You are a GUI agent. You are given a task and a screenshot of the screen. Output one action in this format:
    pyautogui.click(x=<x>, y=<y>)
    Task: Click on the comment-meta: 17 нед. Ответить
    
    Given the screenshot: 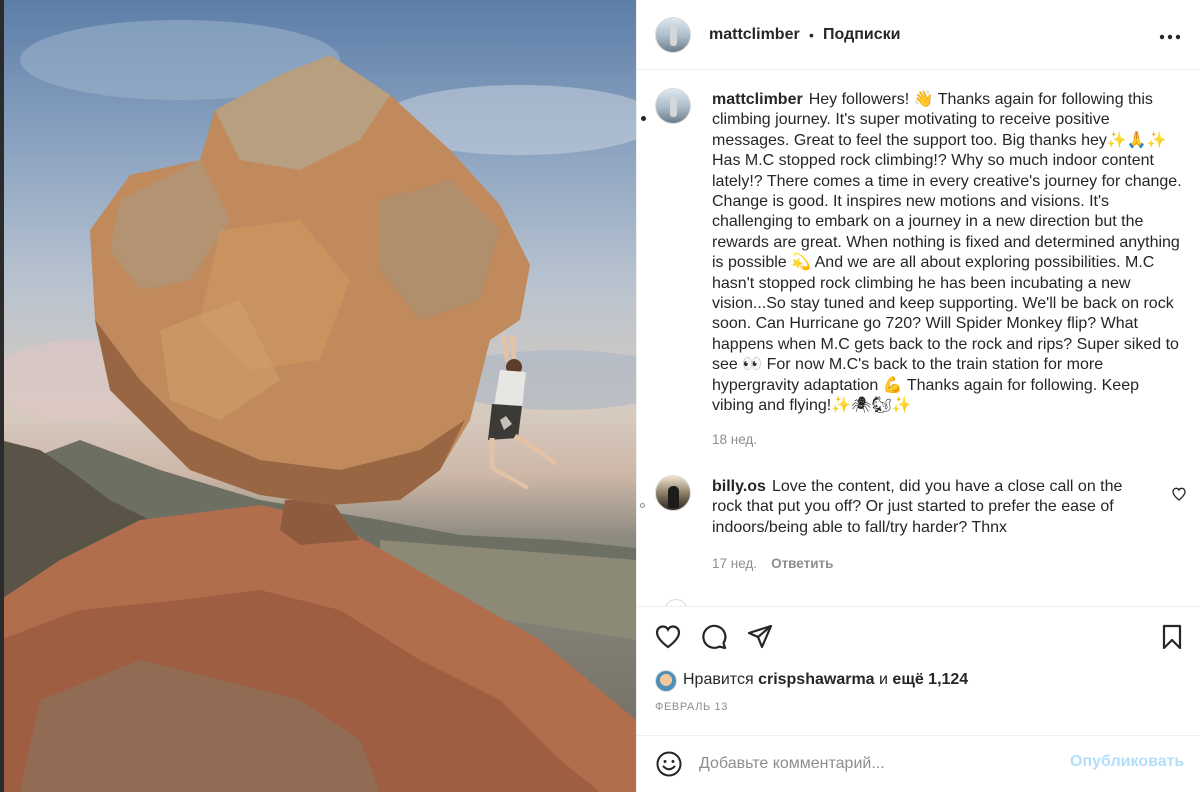 What is the action you would take?
    pyautogui.click(x=772, y=563)
    